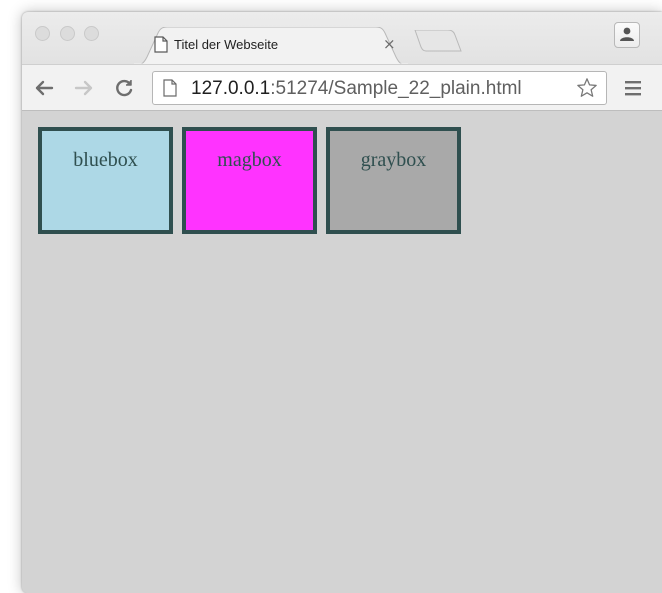 This screenshot has width=662, height=593. What do you see at coordinates (231, 88) in the screenshot?
I see `url-host: 127.0.0.1` at bounding box center [231, 88].